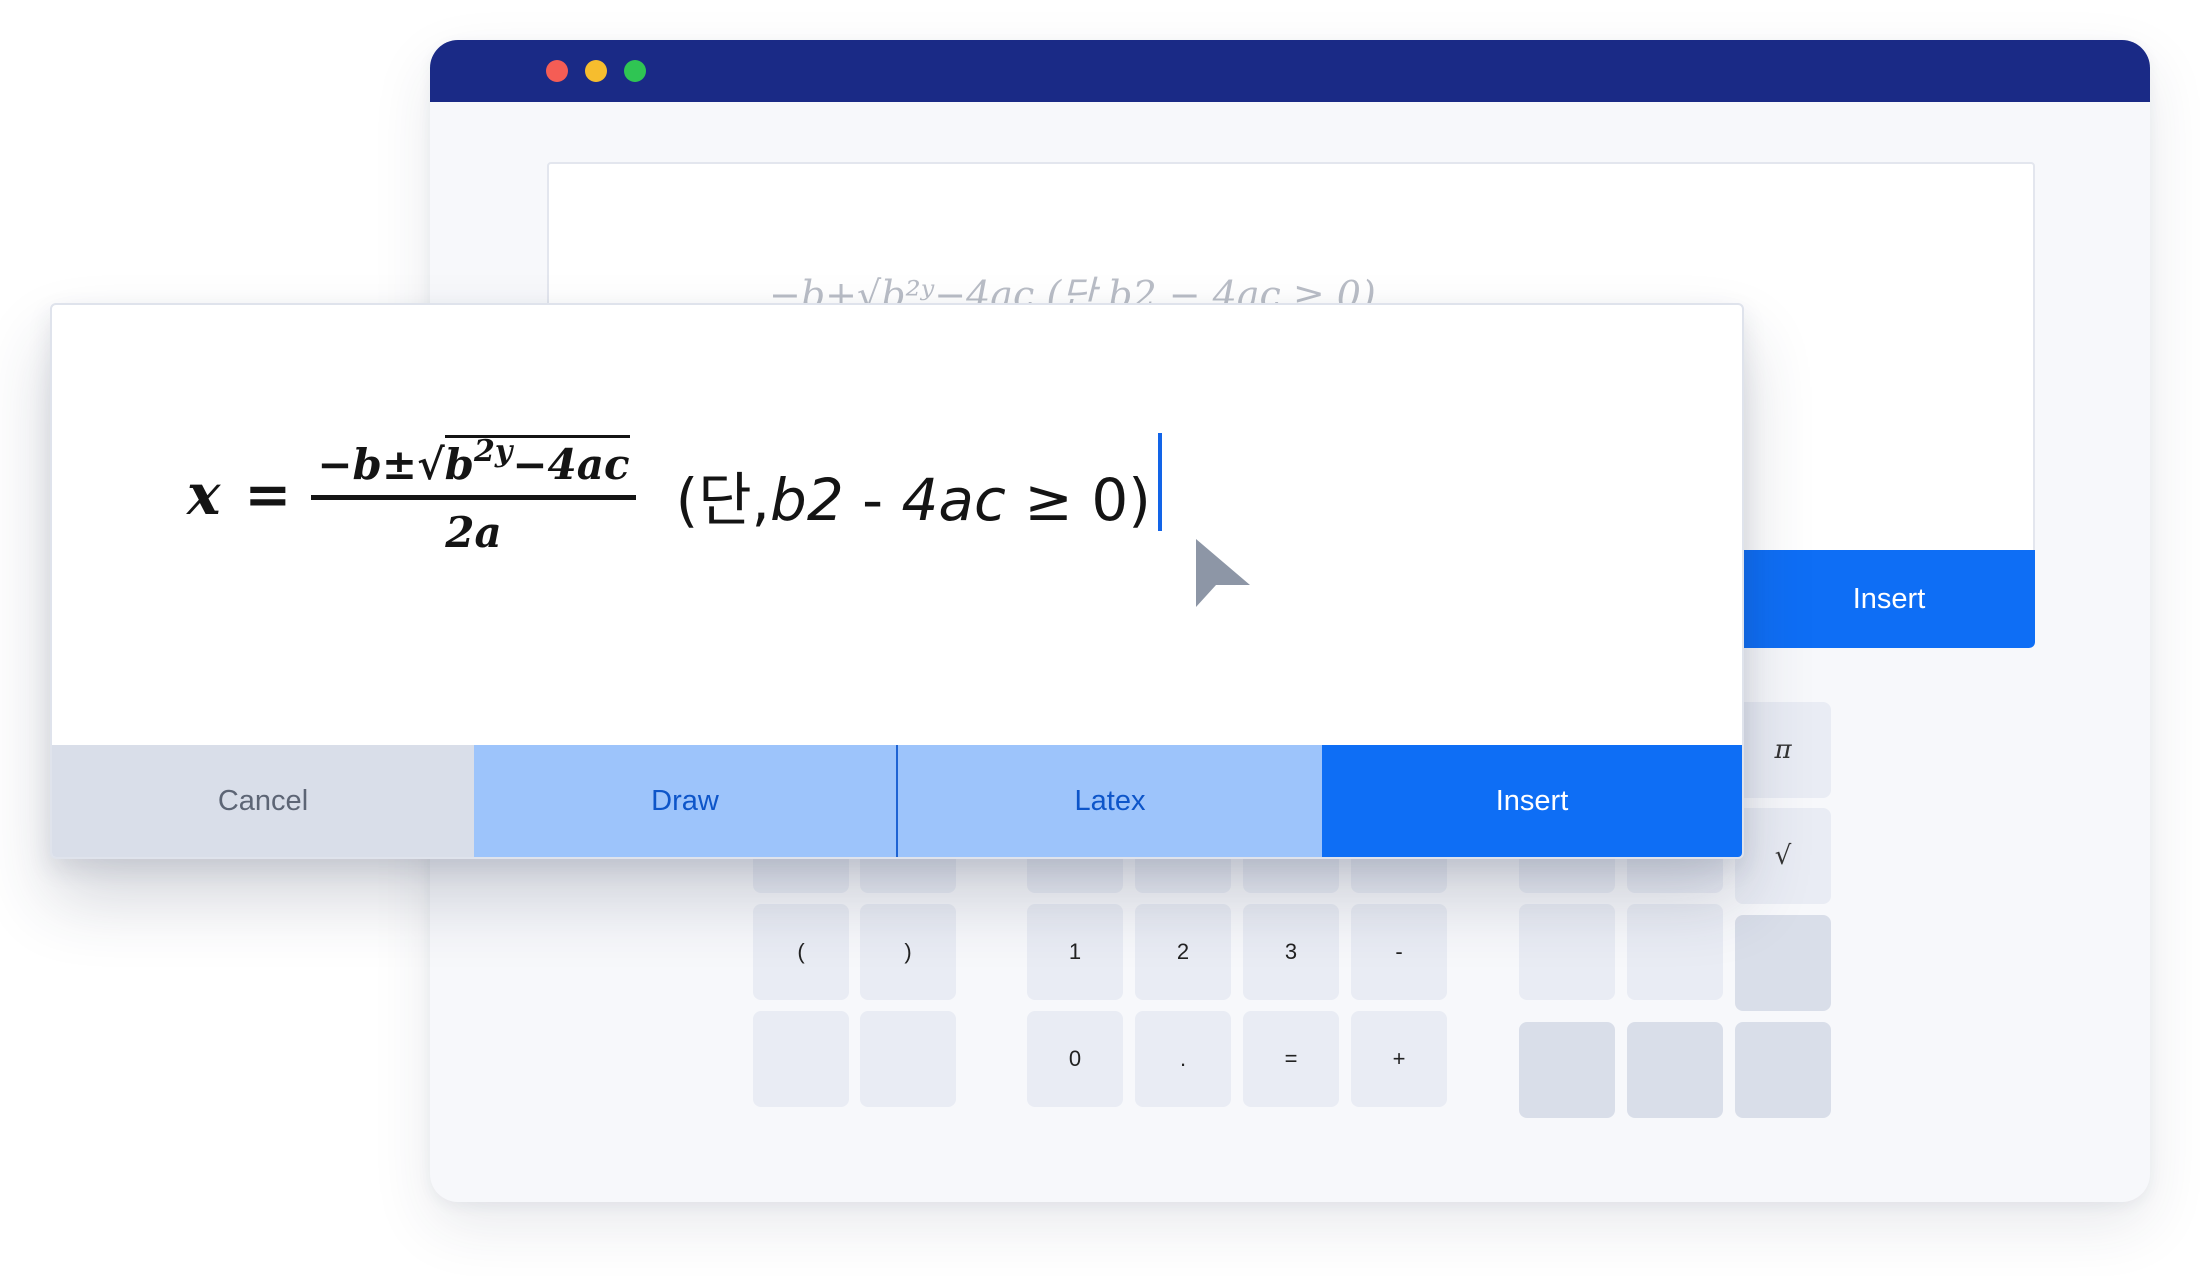 This screenshot has width=2200, height=1276. Describe the element at coordinates (872, 500) in the screenshot. I see `condition-mid: -` at that location.